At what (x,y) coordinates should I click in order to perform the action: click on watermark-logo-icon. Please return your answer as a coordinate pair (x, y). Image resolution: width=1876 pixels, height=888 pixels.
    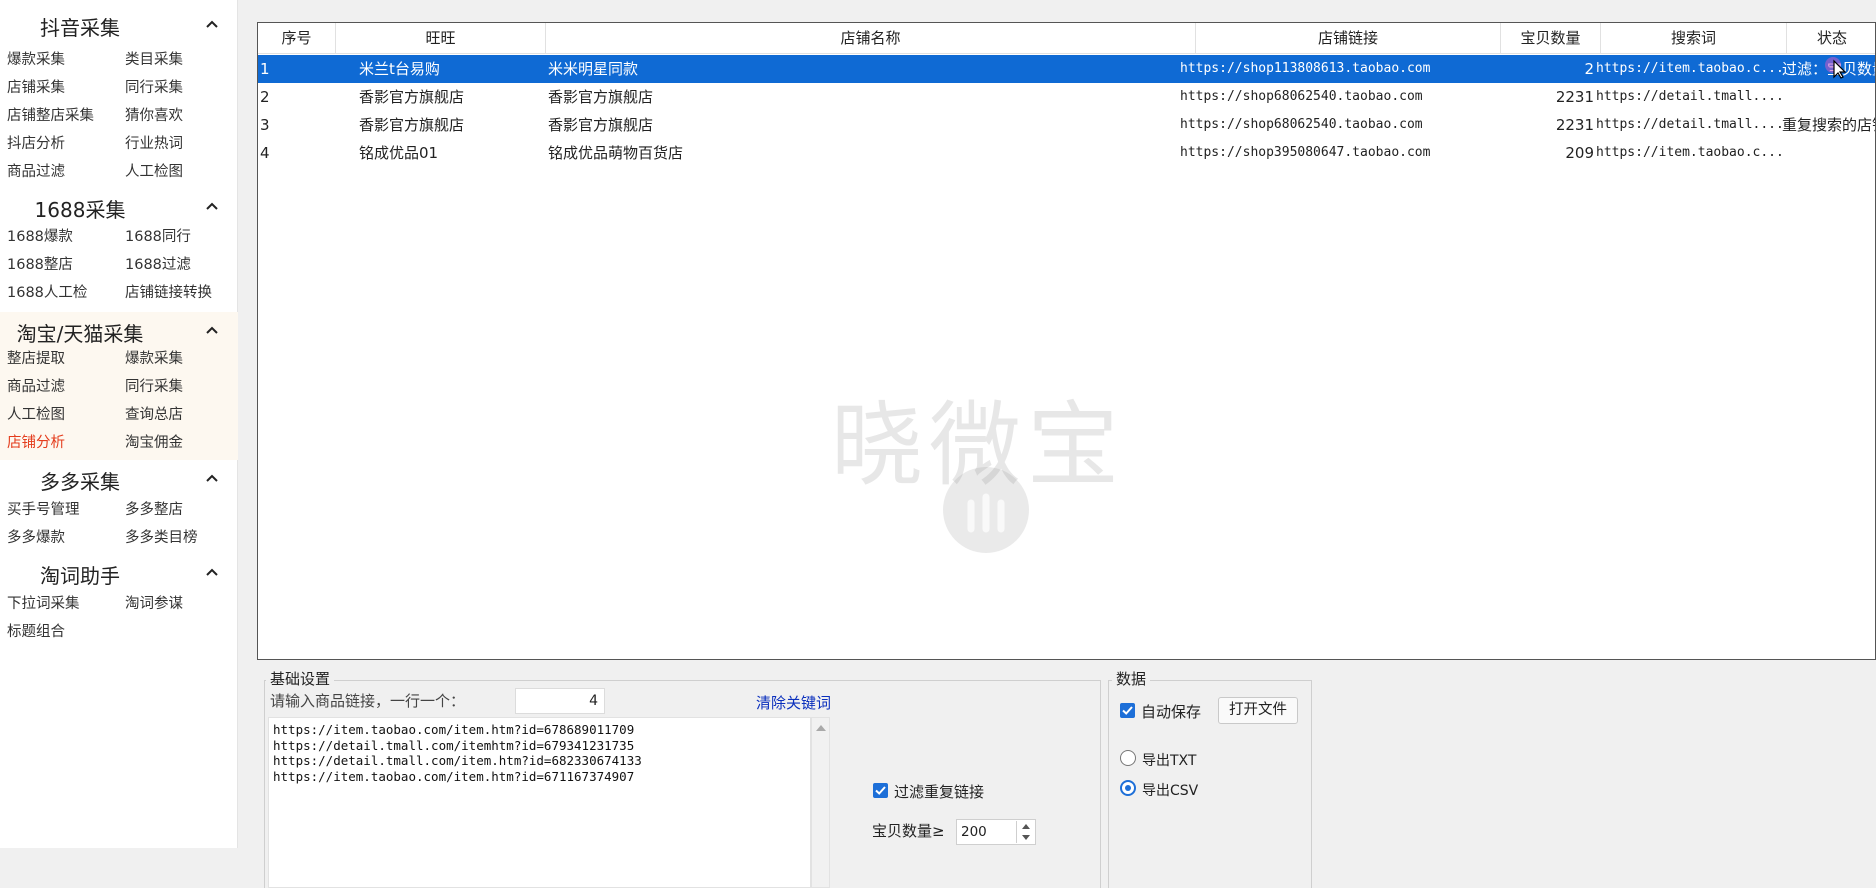
    Looking at the image, I should click on (986, 510).